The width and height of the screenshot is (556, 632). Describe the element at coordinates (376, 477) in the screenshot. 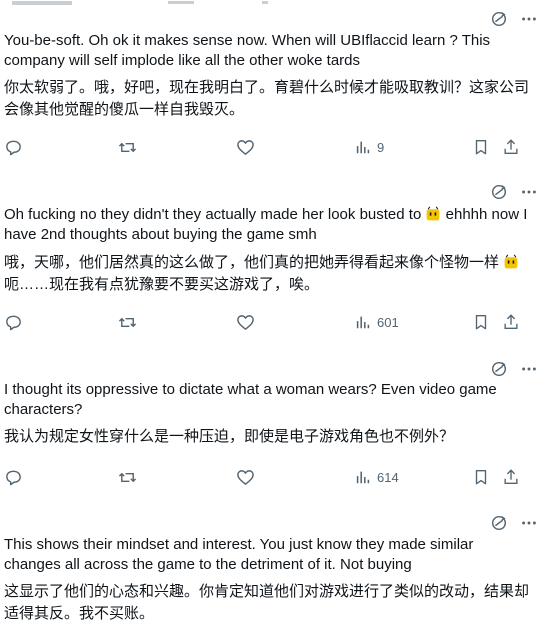

I see `views-button: 614` at that location.